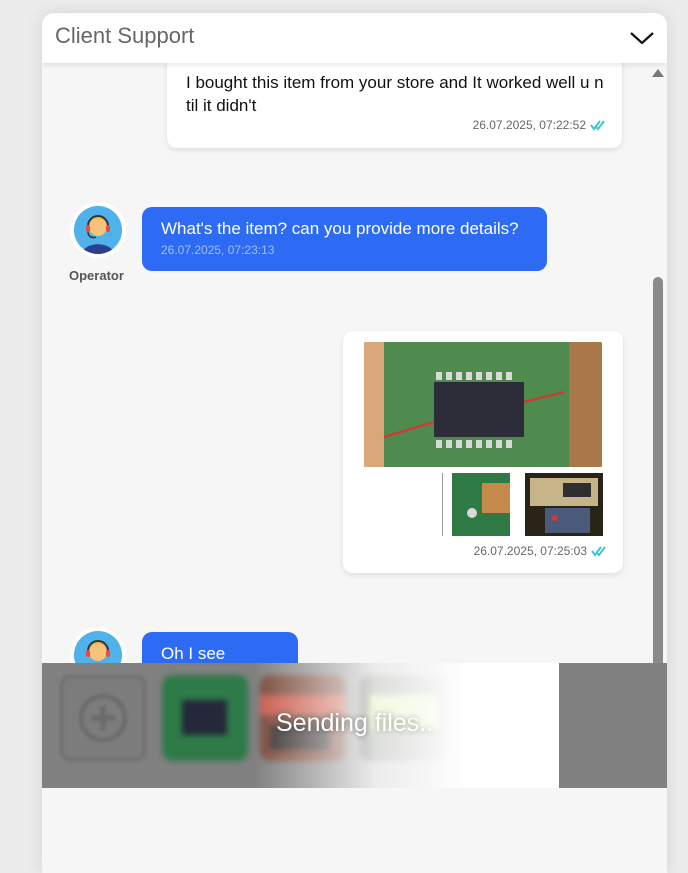  What do you see at coordinates (530, 551) in the screenshot?
I see `message-time: 26.07.2025, 07:25:03` at bounding box center [530, 551].